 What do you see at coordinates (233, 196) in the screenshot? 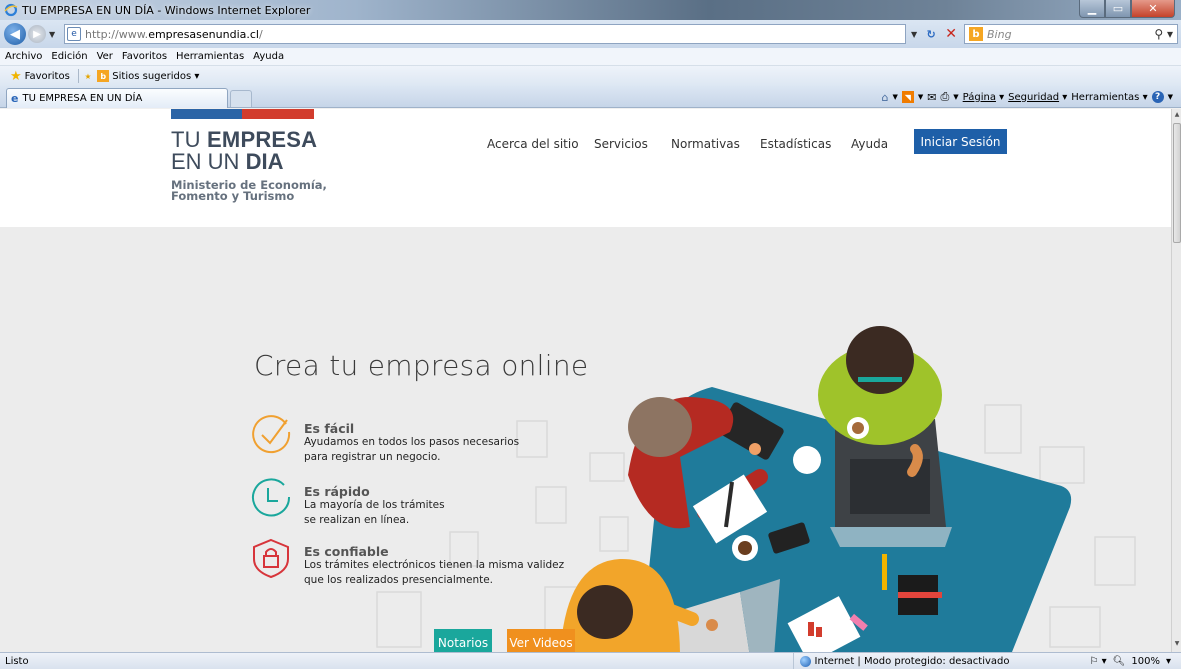
I see `ministry-line-2: Fomento y Turismo` at bounding box center [233, 196].